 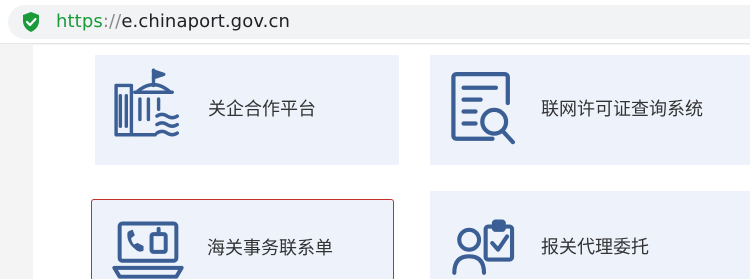 What do you see at coordinates (79, 21) in the screenshot?
I see `url-scheme: https` at bounding box center [79, 21].